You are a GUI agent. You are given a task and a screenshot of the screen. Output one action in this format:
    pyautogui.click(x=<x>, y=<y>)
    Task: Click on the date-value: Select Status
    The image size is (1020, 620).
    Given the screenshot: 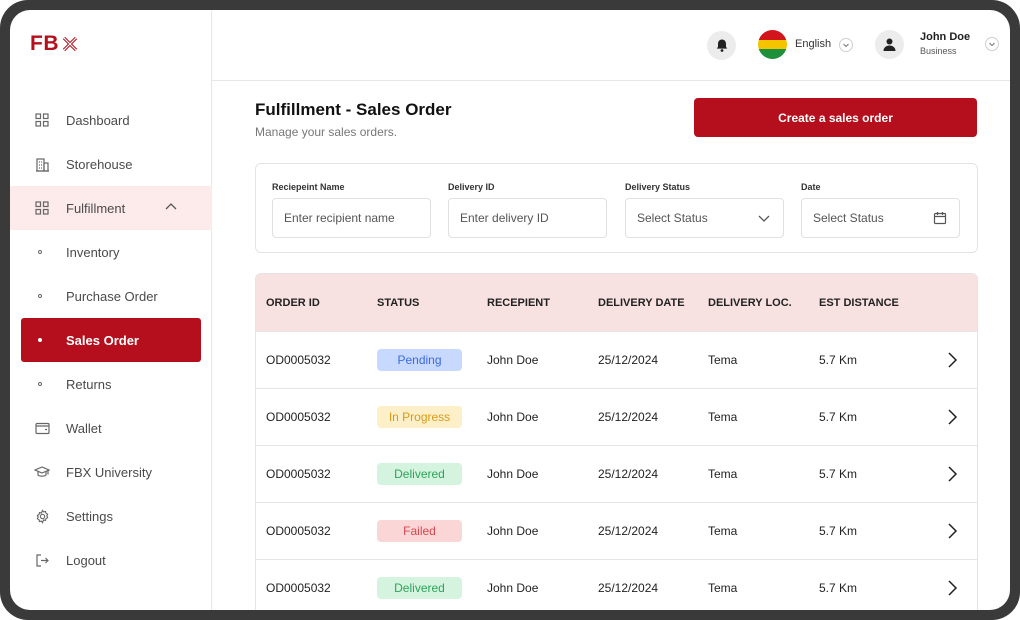 What is the action you would take?
    pyautogui.click(x=848, y=218)
    